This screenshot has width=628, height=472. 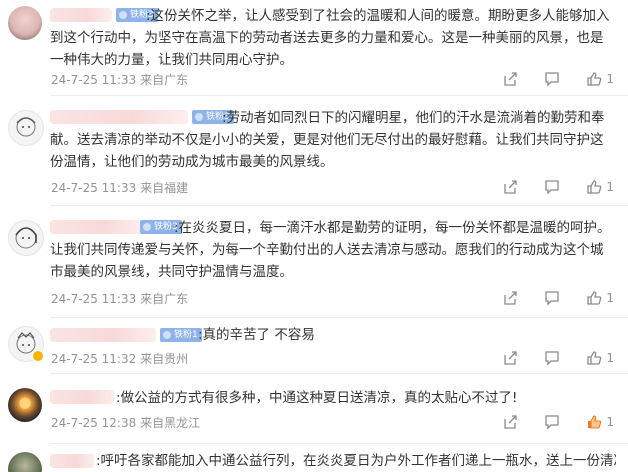 I want to click on comment-location: 来自贵州, so click(x=164, y=359).